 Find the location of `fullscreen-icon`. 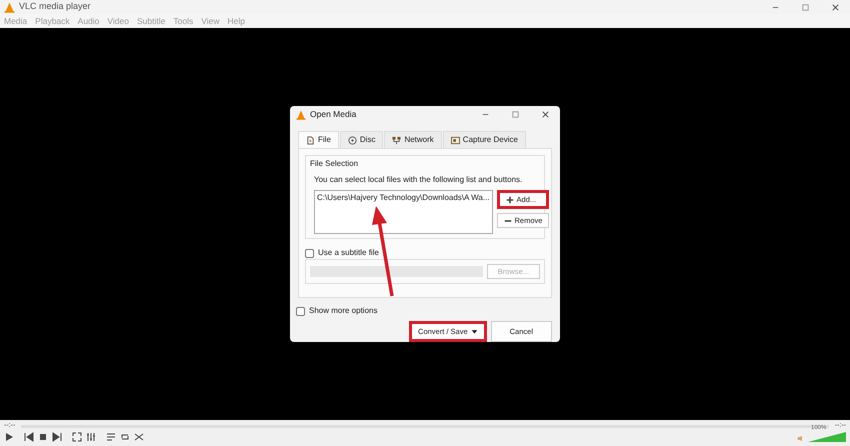

fullscreen-icon is located at coordinates (77, 437).